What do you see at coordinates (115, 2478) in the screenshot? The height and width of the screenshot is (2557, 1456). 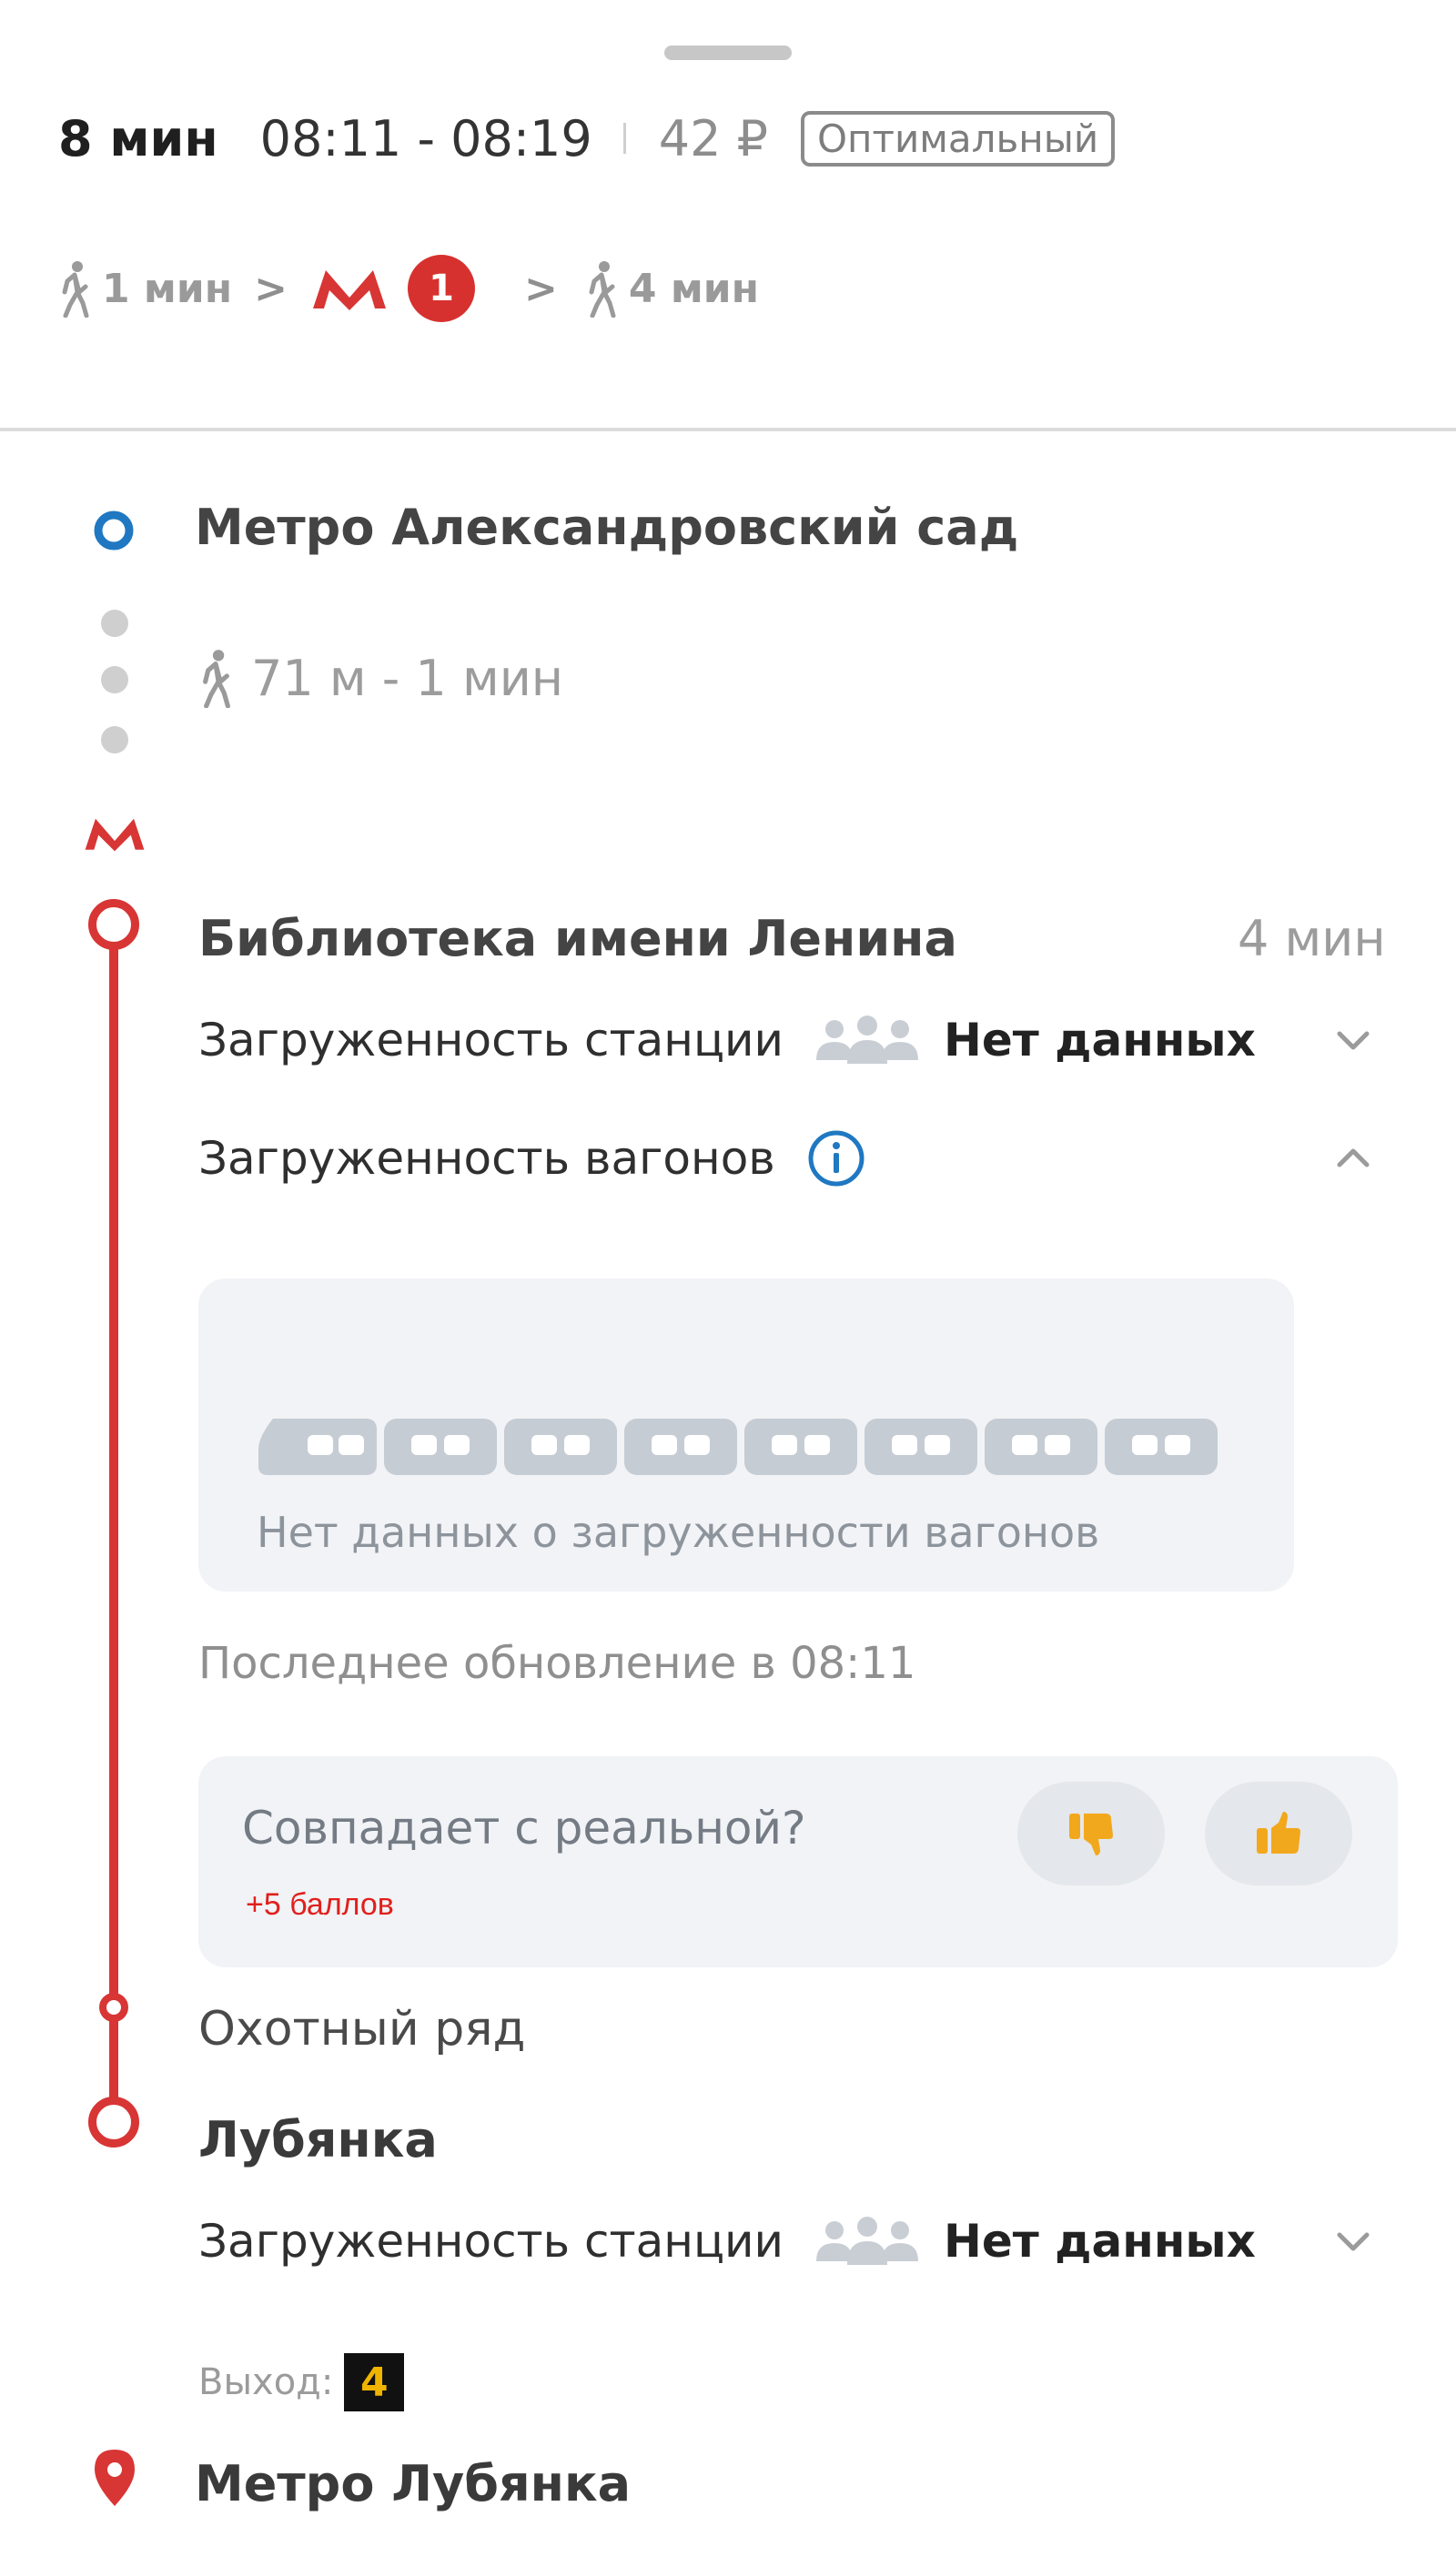 I see `location-pin-icon` at bounding box center [115, 2478].